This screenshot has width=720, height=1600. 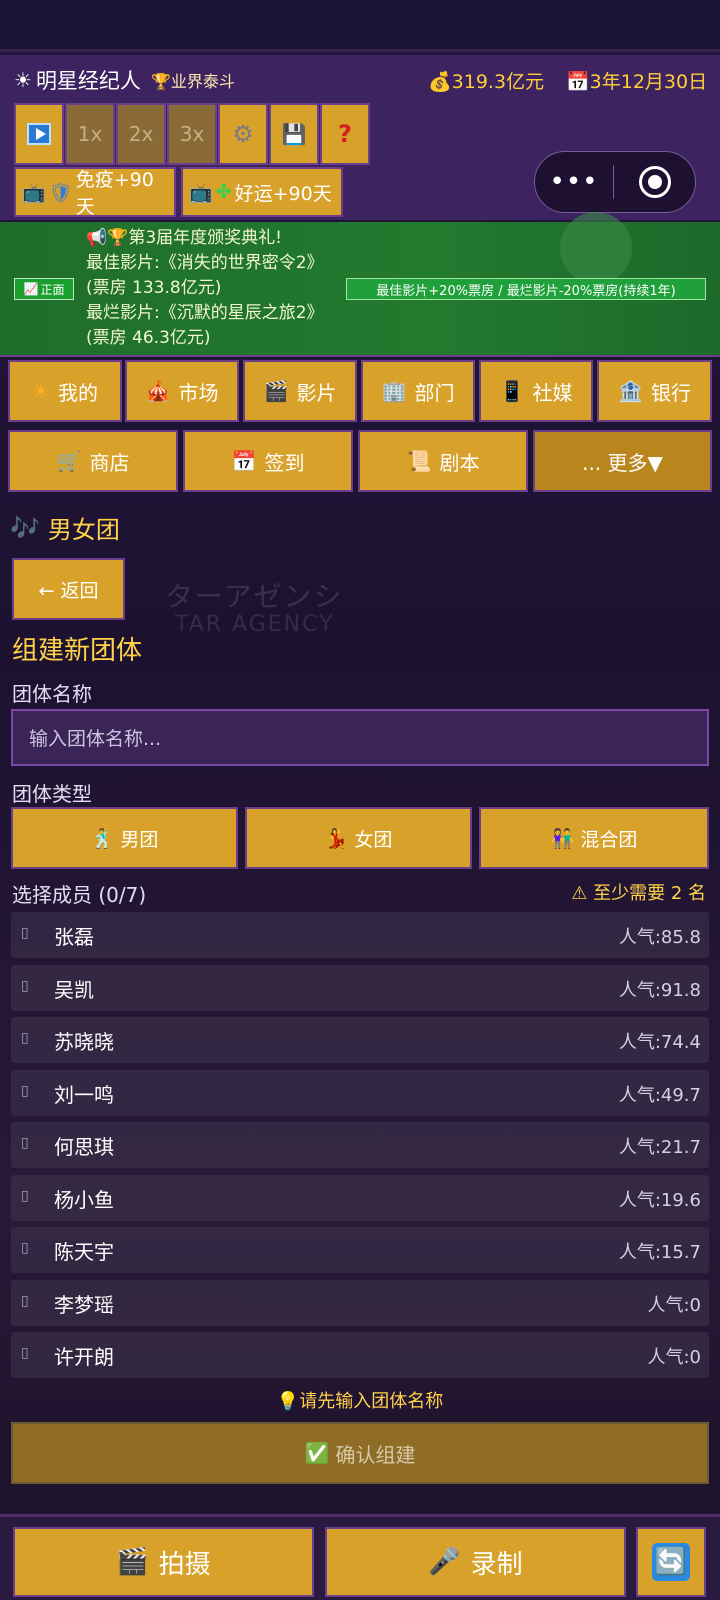 I want to click on save-button: 💾, so click(x=294, y=134).